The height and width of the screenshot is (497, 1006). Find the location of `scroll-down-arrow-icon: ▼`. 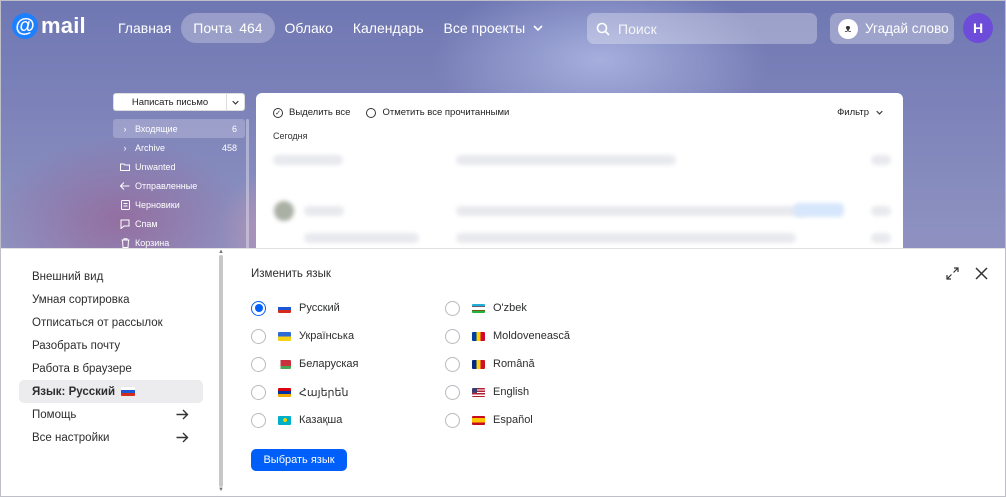

scroll-down-arrow-icon: ▼ is located at coordinates (221, 490).